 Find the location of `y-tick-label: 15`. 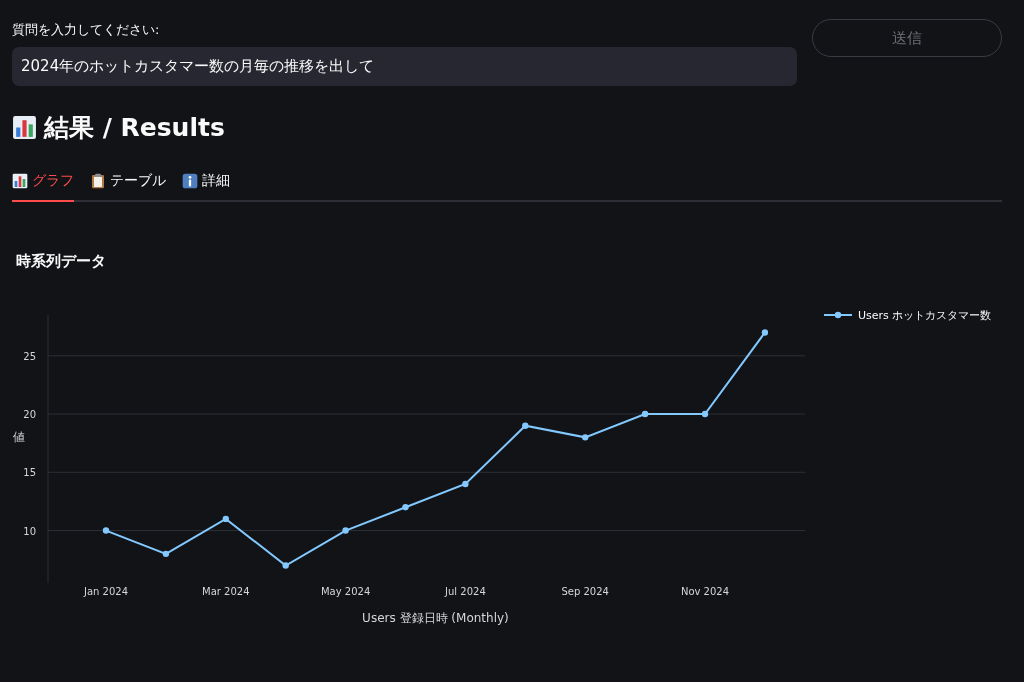

y-tick-label: 15 is located at coordinates (29, 473).